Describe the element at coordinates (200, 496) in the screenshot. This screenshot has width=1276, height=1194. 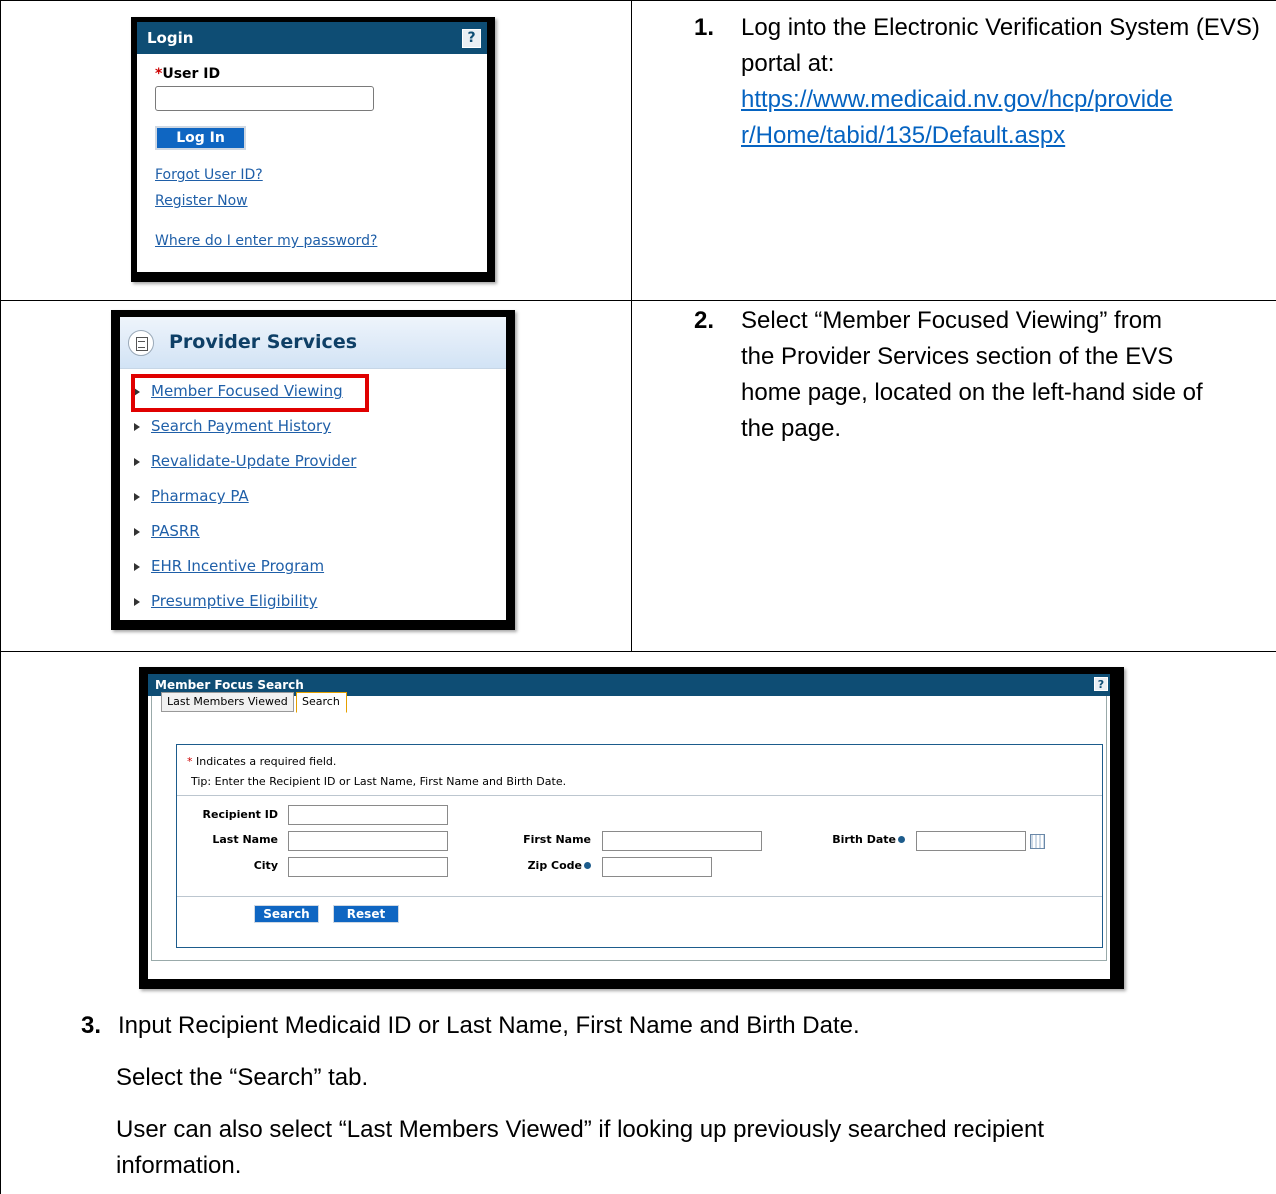
I see `menu-item-label: Pharmacy PA` at that location.